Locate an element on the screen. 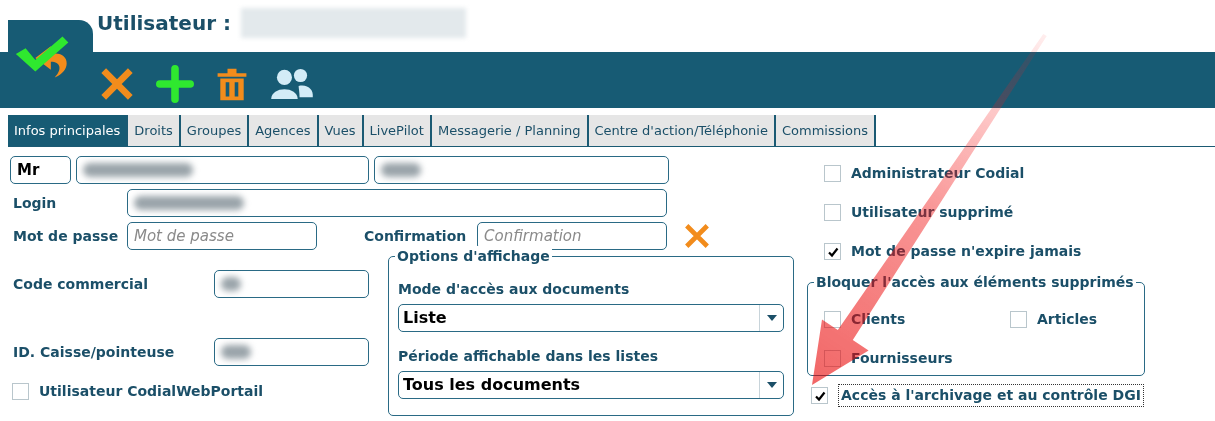 This screenshot has width=1215, height=421. text-field: Mot de passe is located at coordinates (222, 236).